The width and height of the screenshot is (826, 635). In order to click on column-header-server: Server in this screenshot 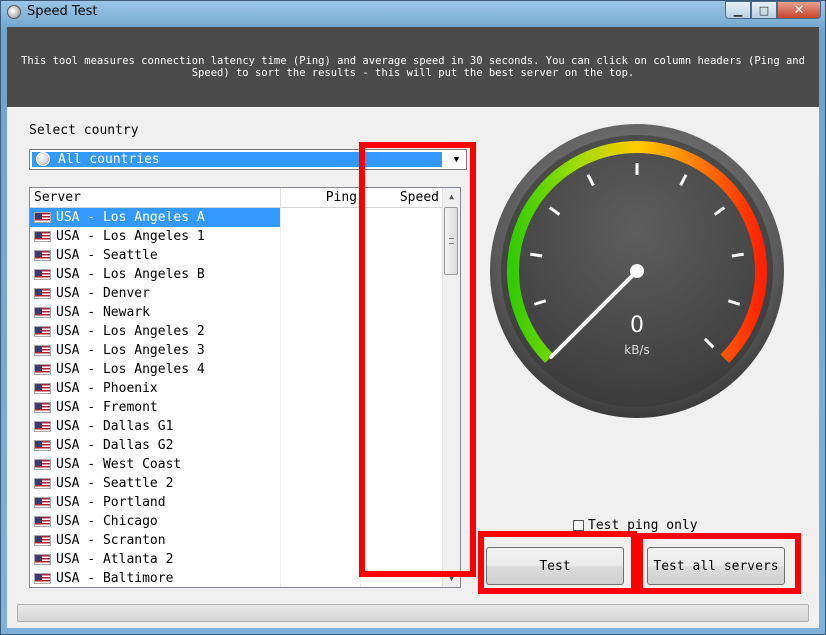, I will do `click(155, 197)`.